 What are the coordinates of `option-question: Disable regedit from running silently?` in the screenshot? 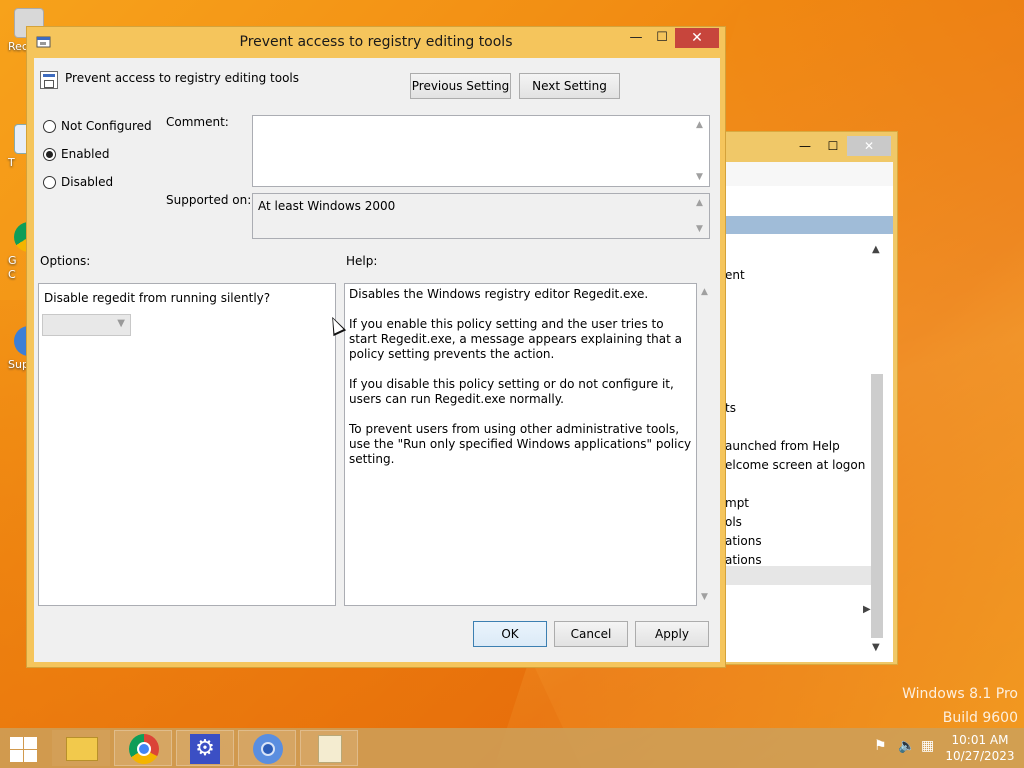 It's located at (157, 298).